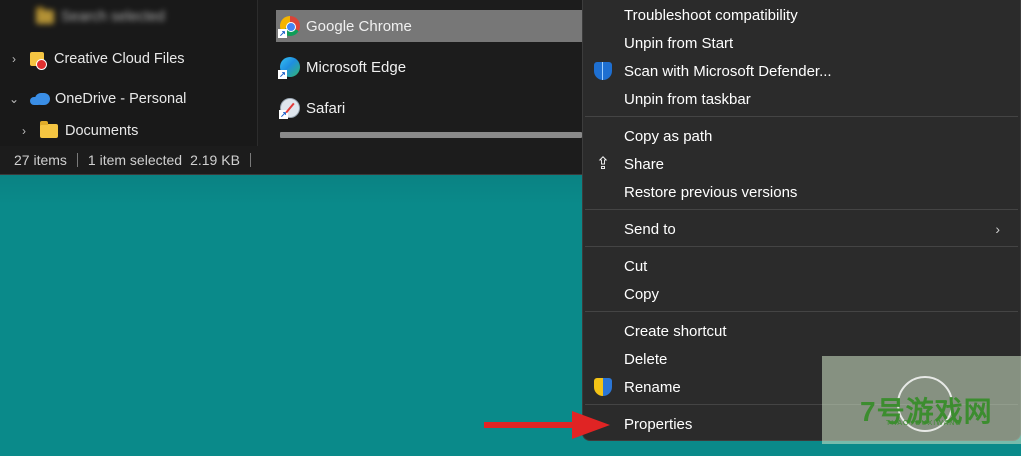 This screenshot has width=1021, height=456. What do you see at coordinates (652, 387) in the screenshot?
I see `menu-item-label: Rename` at bounding box center [652, 387].